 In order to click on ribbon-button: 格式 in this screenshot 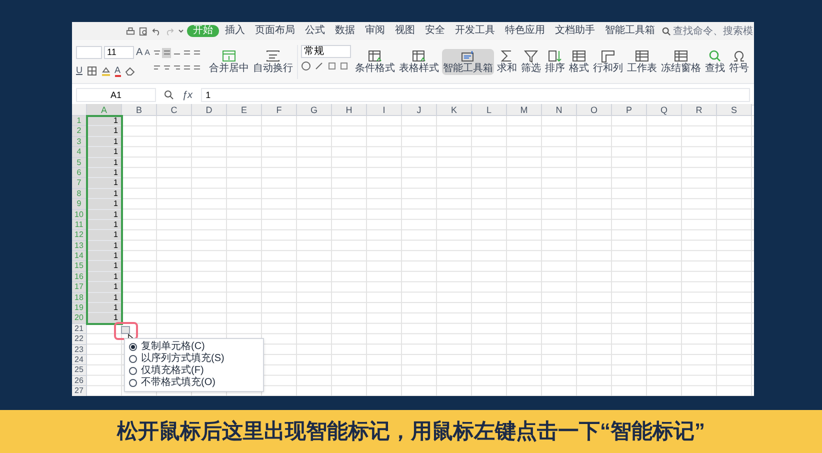, I will do `click(579, 61)`.